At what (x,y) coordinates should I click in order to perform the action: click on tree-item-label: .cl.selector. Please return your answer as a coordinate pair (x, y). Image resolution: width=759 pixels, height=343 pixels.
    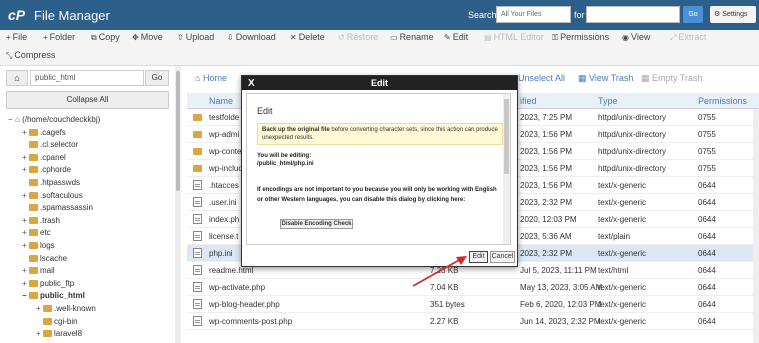
    Looking at the image, I should click on (59, 145).